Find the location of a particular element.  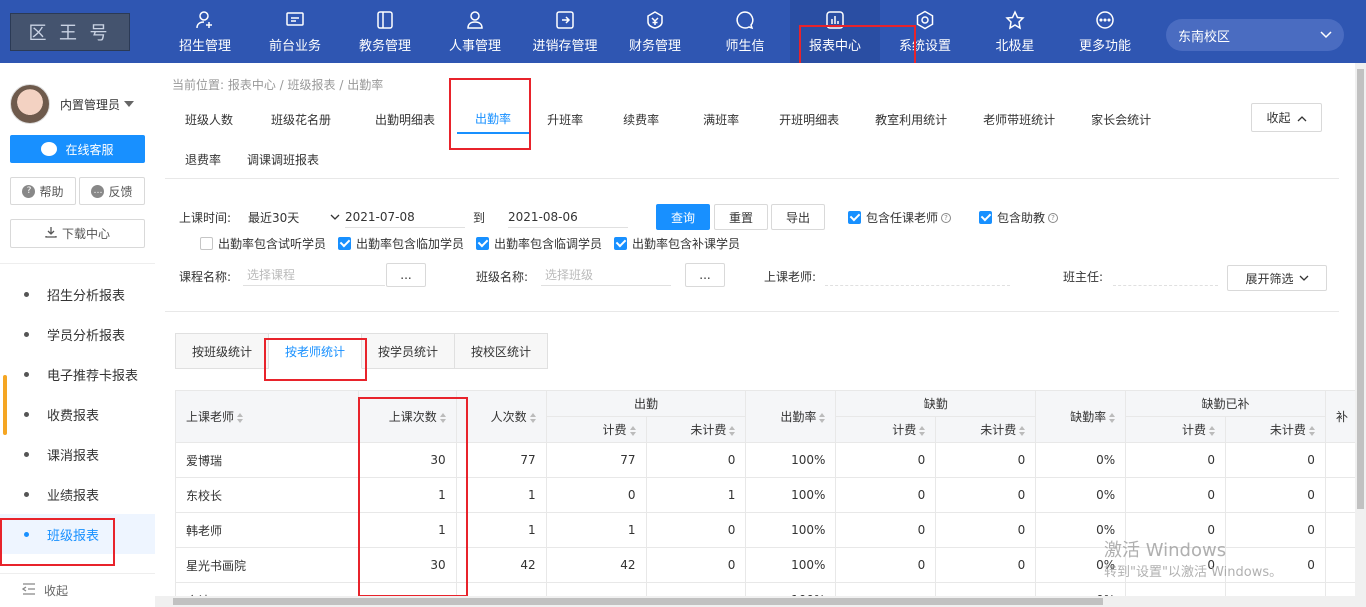

include-teacher-checkbox: 包含任课老师 ? is located at coordinates (900, 217).